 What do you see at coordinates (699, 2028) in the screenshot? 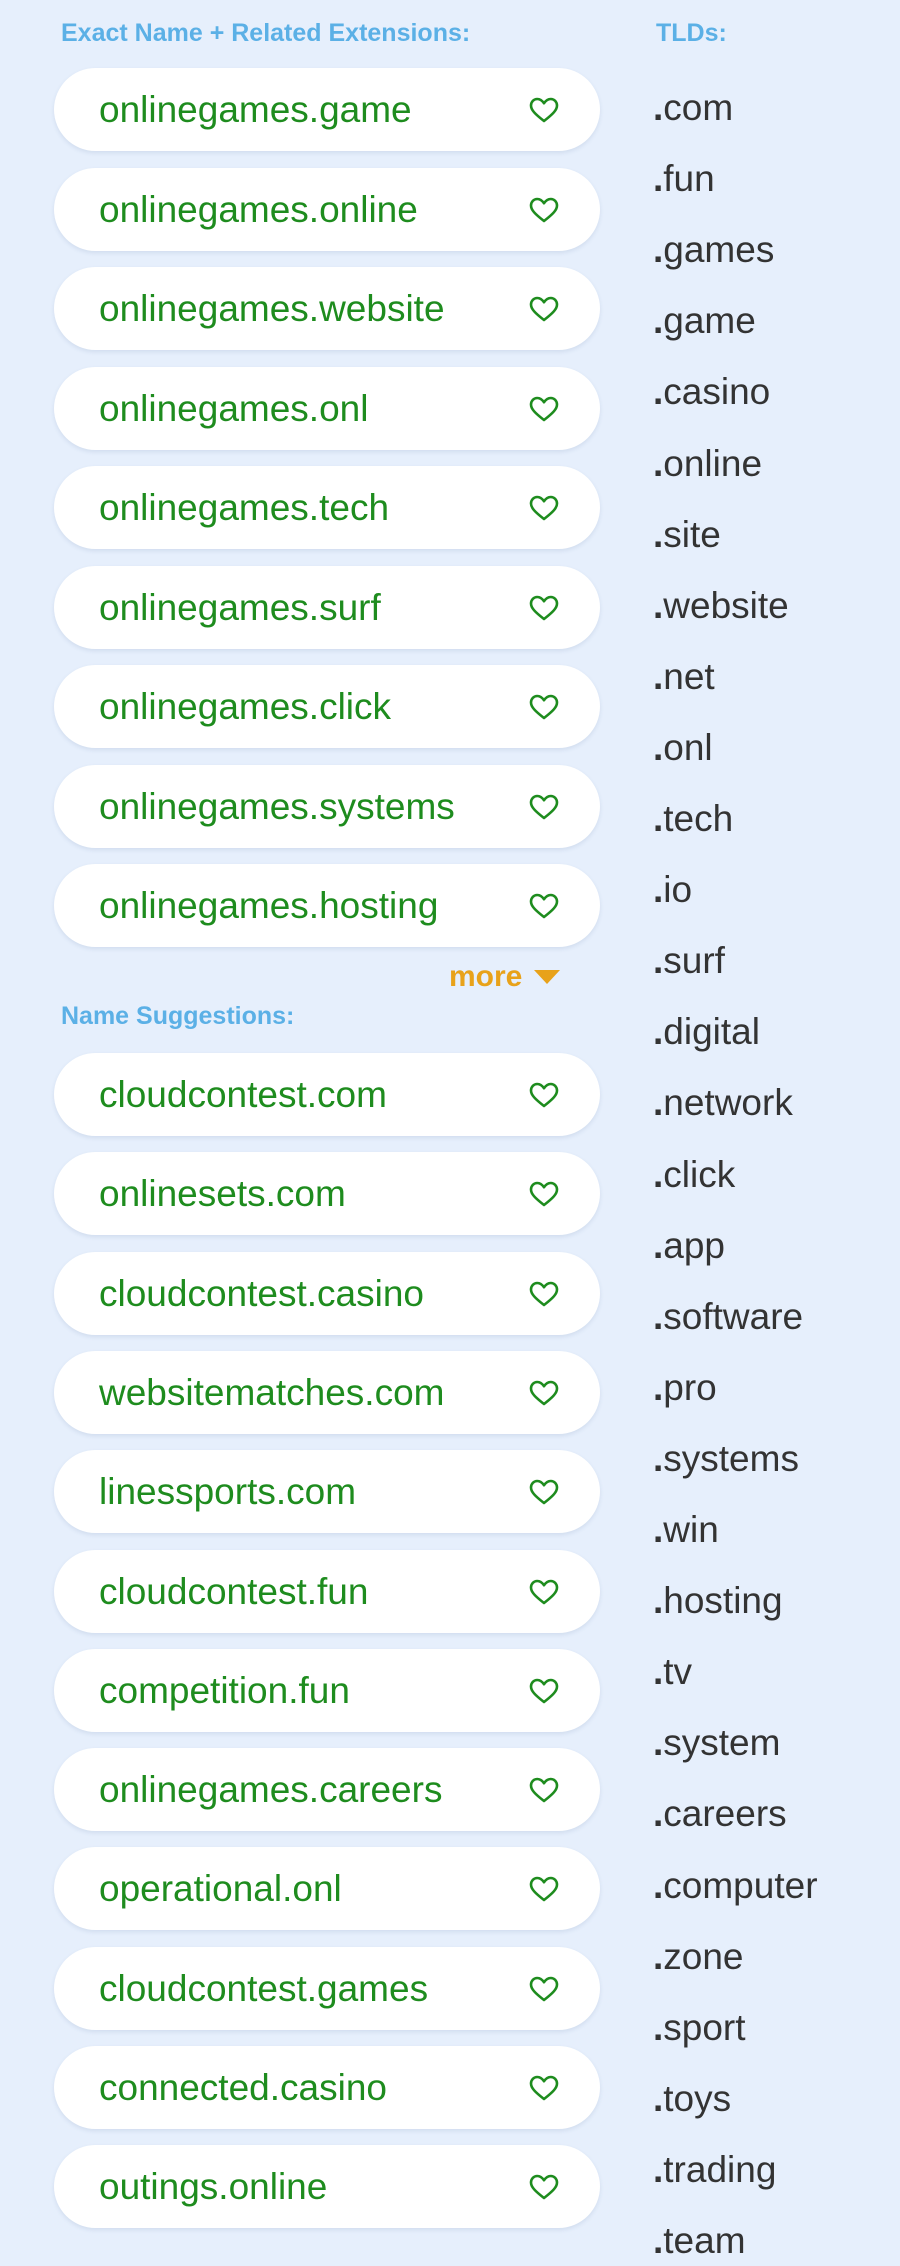
I see `tld-item: .sport` at bounding box center [699, 2028].